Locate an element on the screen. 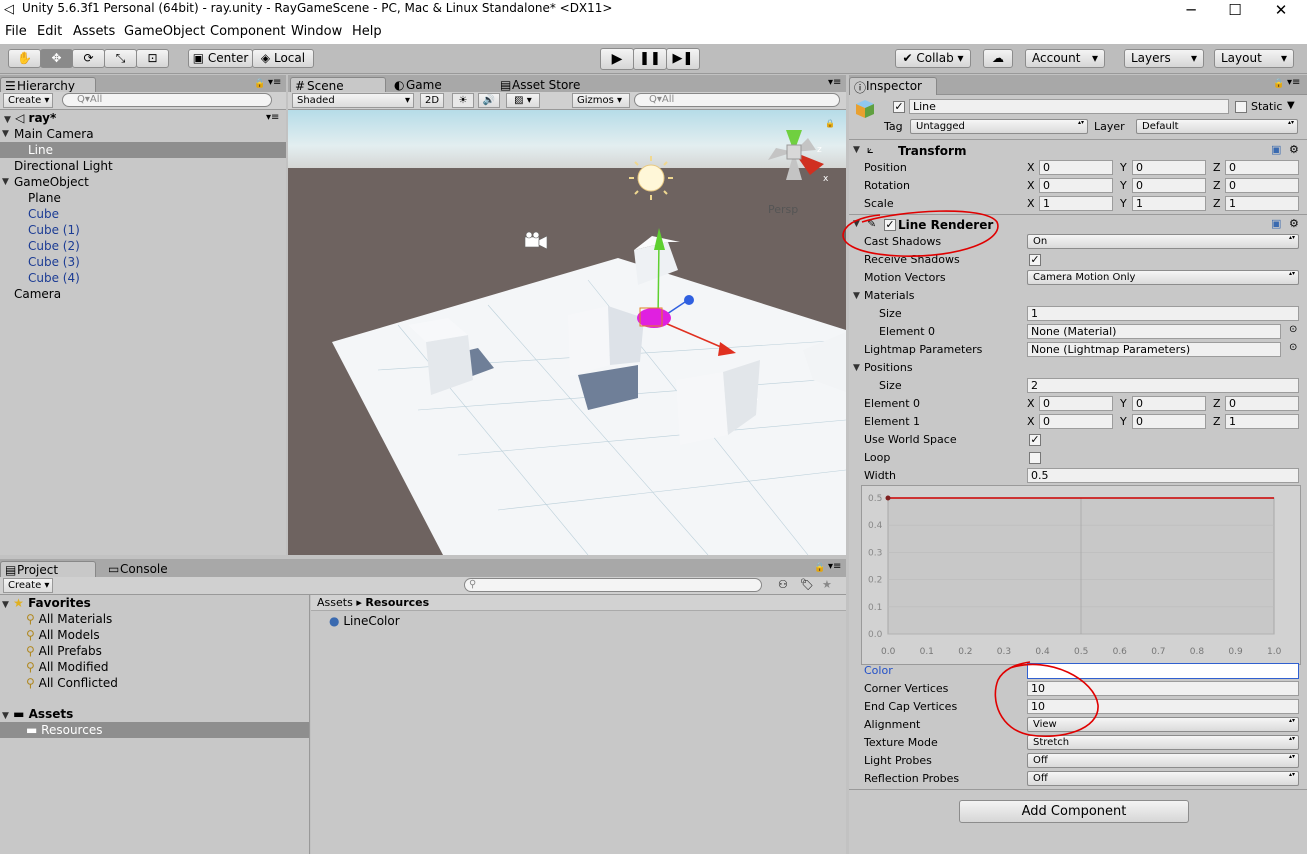  breadcrumb-resources: Resources is located at coordinates (397, 602).